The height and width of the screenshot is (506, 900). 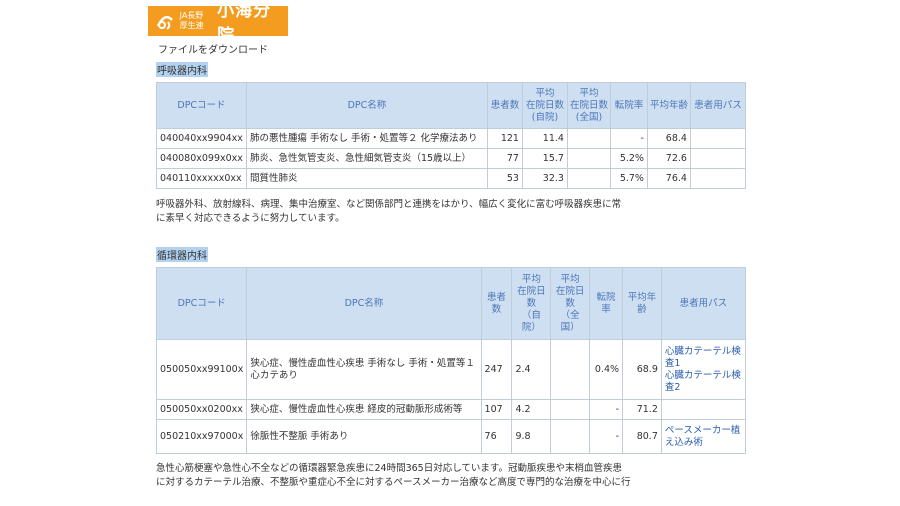 I want to click on cell-patients: 121, so click(x=504, y=138).